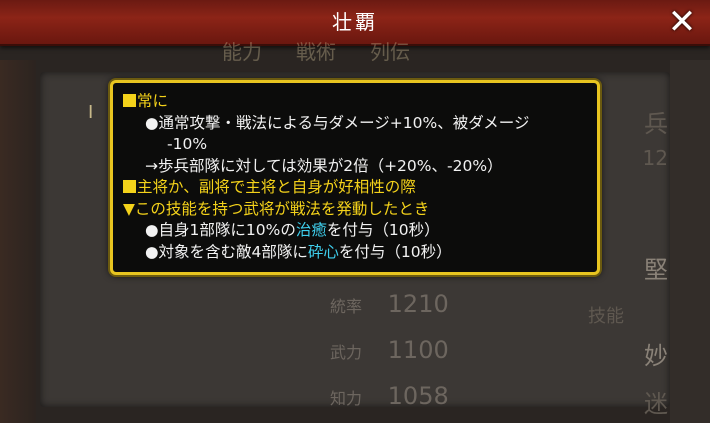 The width and height of the screenshot is (710, 423). I want to click on stat-label: 武力, so click(346, 352).